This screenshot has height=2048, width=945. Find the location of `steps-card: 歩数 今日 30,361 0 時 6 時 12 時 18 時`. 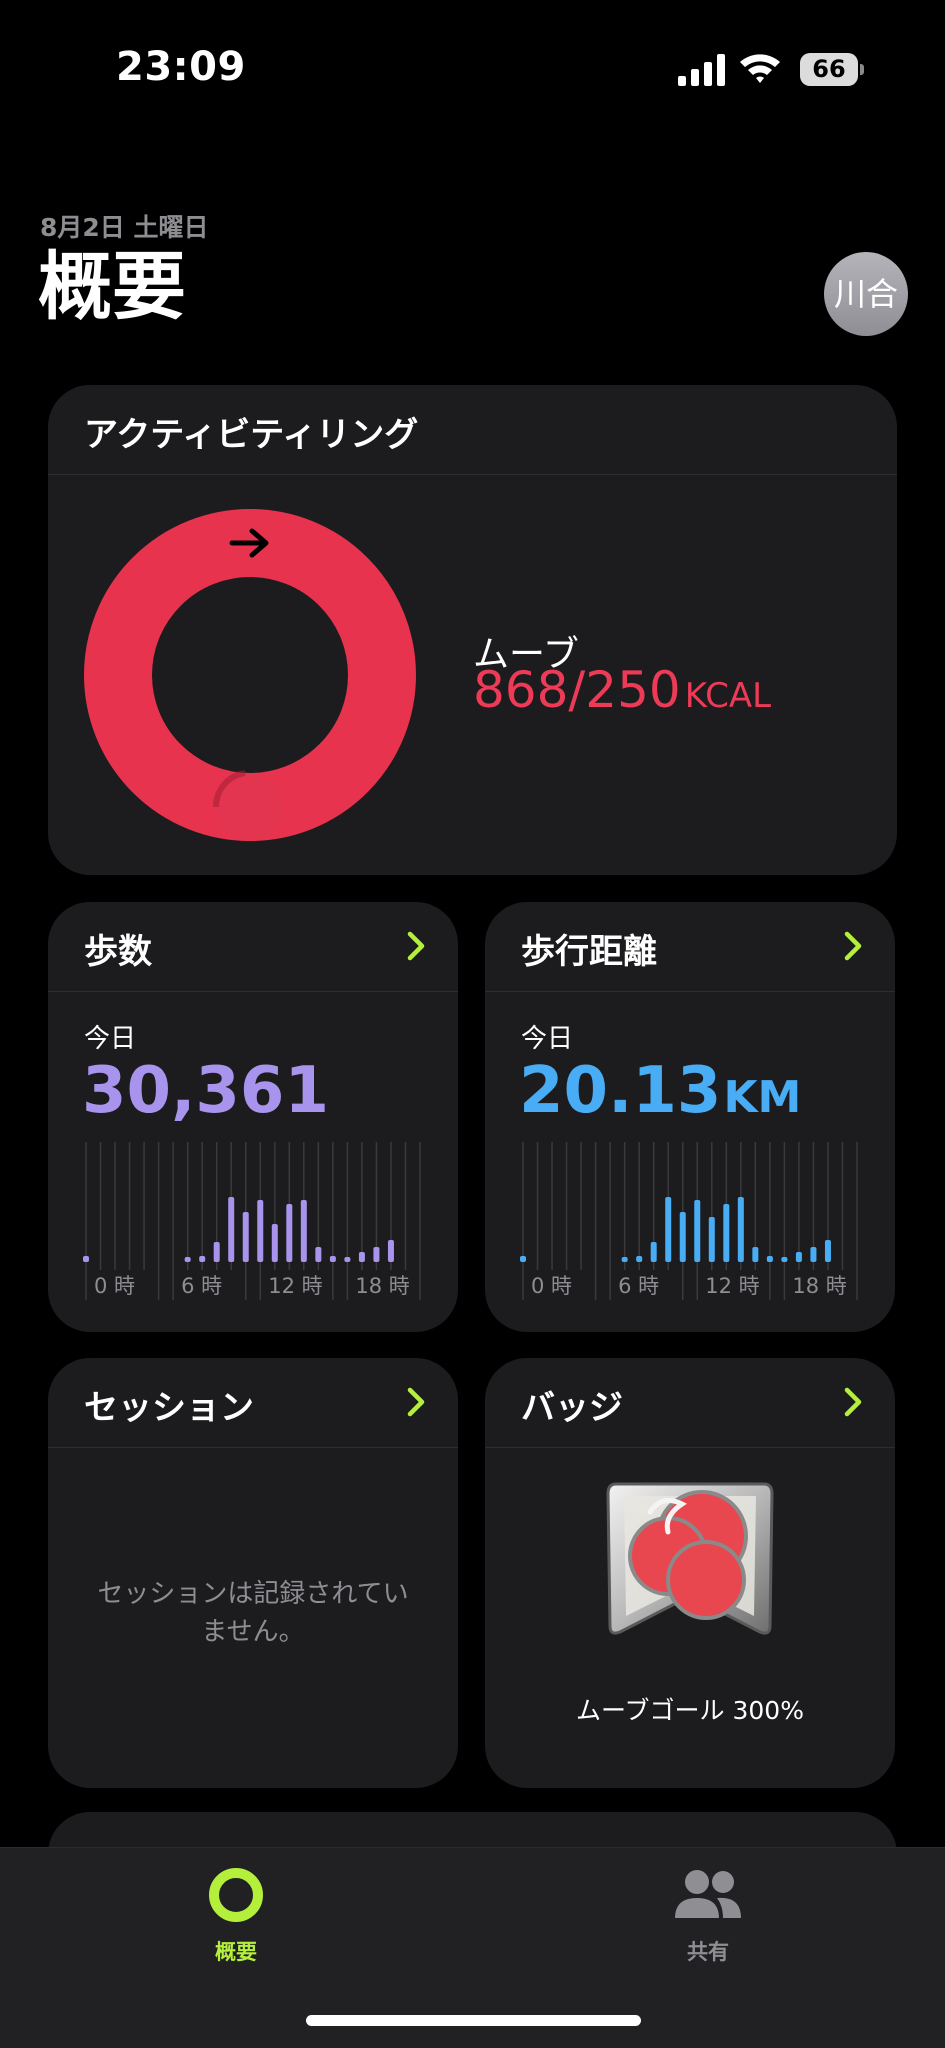

steps-card: 歩数 今日 30,361 0 時 6 時 12 時 18 時 is located at coordinates (253, 1117).